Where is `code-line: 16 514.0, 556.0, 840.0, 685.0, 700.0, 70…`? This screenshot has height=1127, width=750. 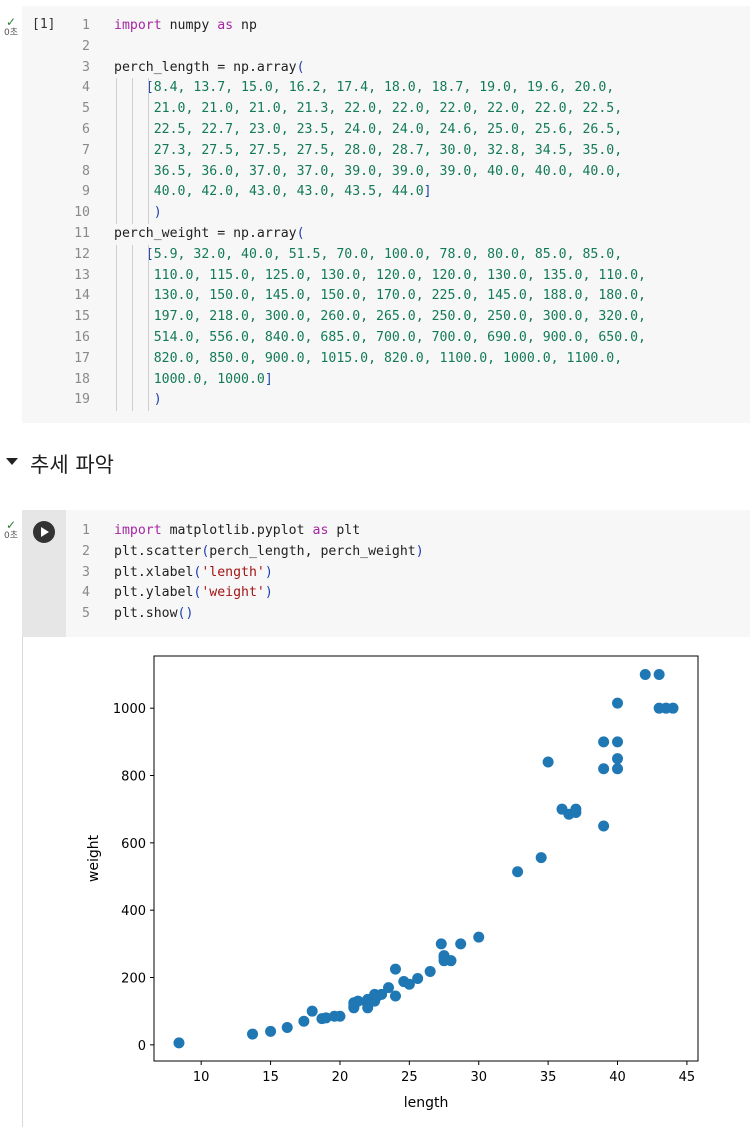
code-line: 16 514.0, 556.0, 840.0, 685.0, 700.0, 70… is located at coordinates (386, 338).